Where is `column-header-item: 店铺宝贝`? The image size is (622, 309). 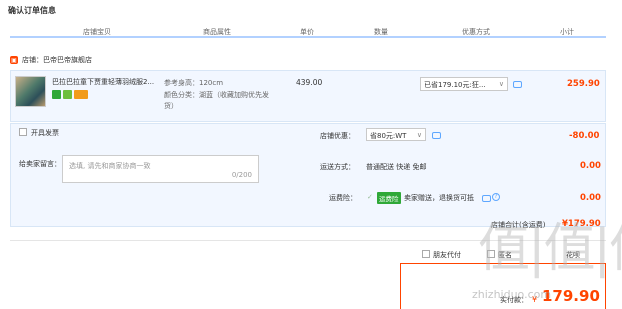 column-header-item: 店铺宝贝 is located at coordinates (97, 32).